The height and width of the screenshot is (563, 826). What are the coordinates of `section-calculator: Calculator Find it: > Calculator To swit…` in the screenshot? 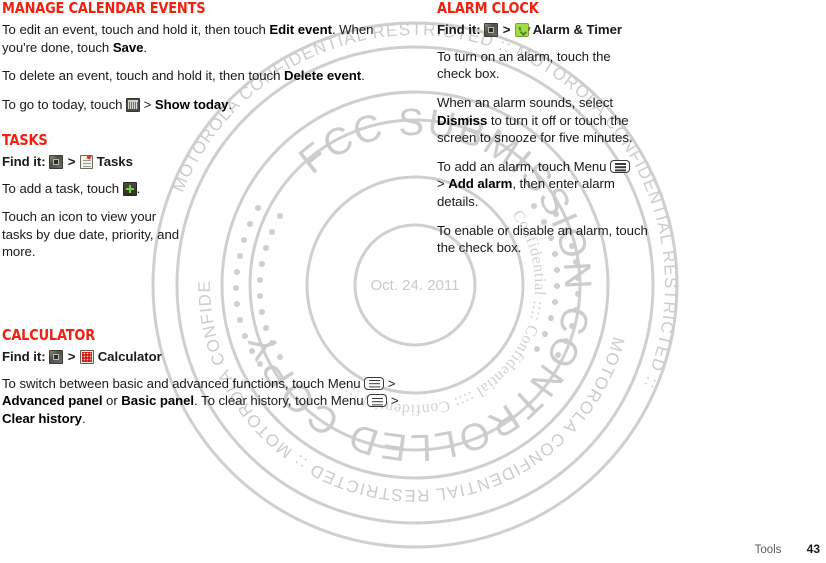 It's located at (202, 377).